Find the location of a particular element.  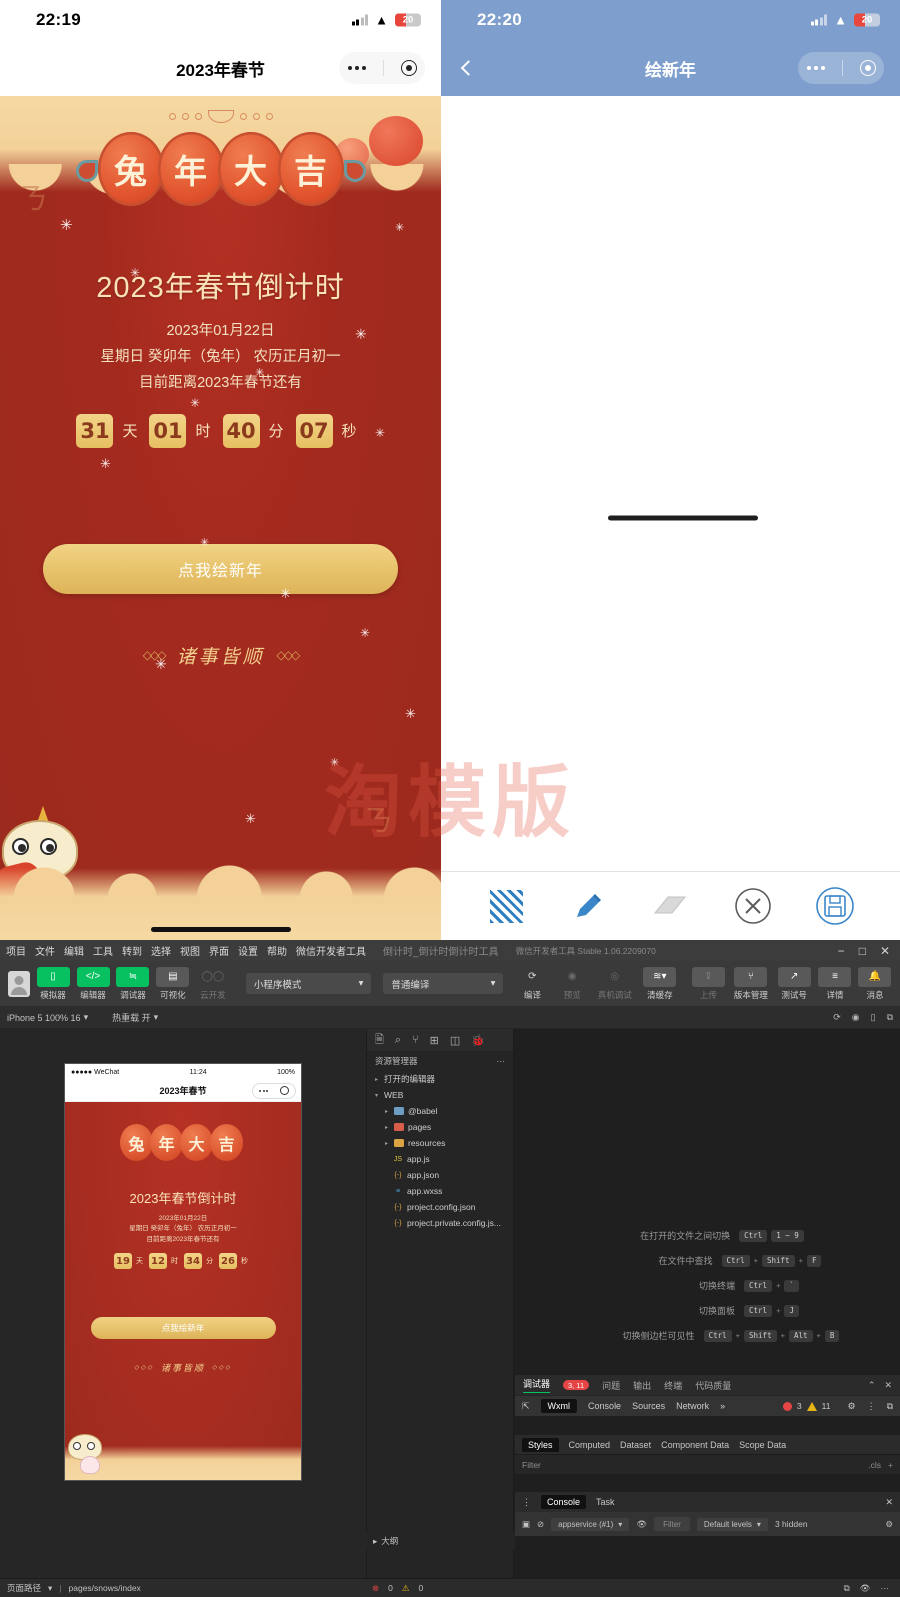

tab-scope-data: Scope Data is located at coordinates (762, 1445).